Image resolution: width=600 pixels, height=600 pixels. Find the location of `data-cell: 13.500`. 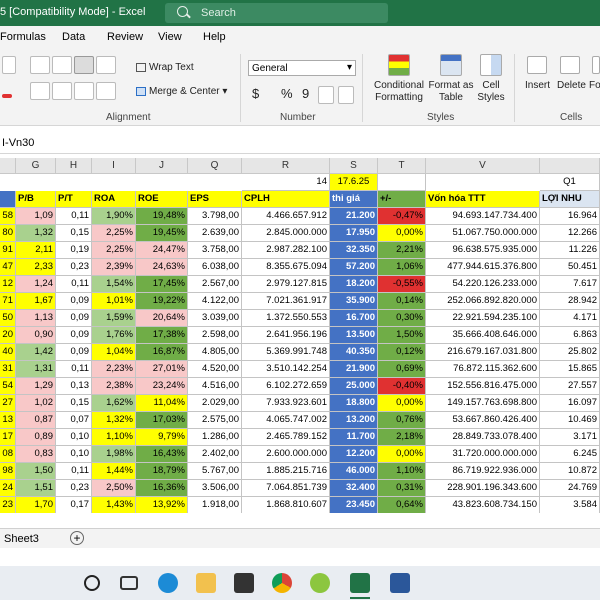

data-cell: 13.500 is located at coordinates (354, 335).